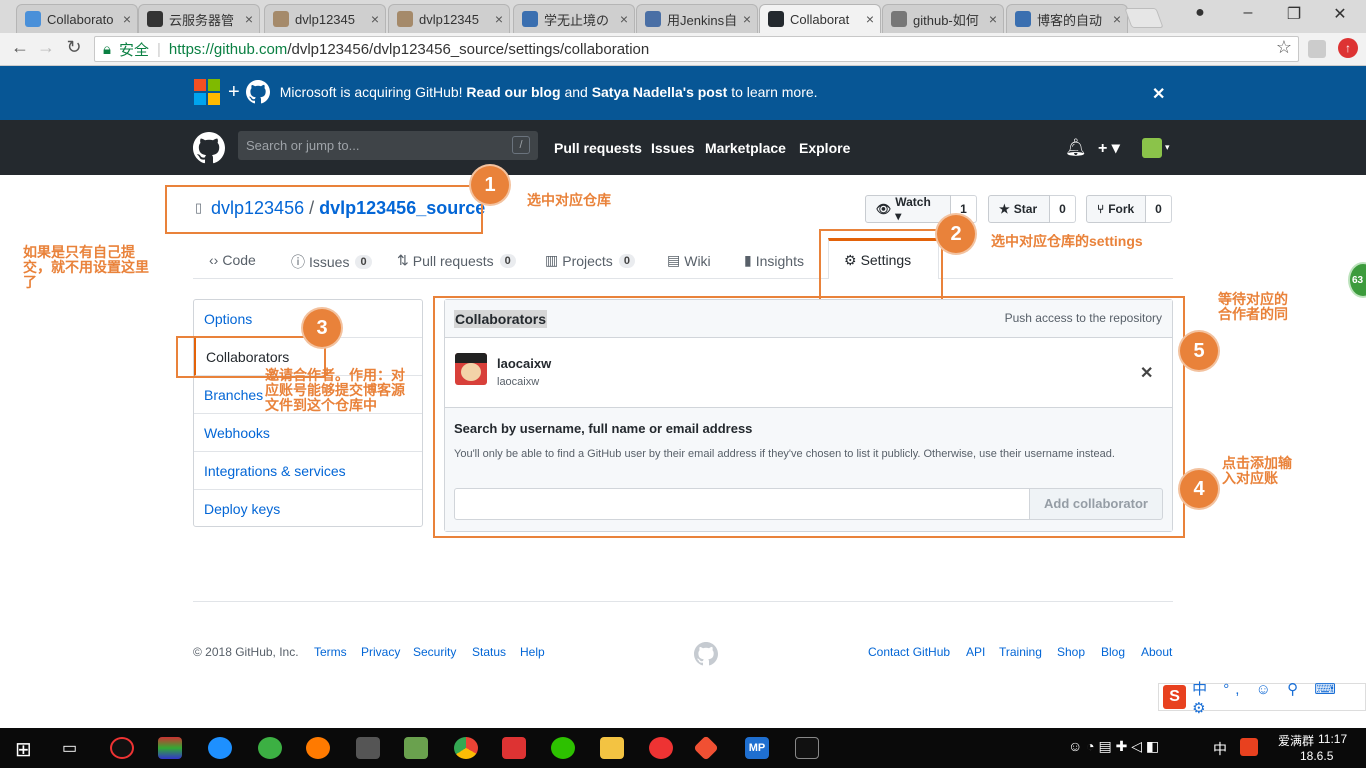  I want to click on github-search-input: Search or jump to... /, so click(388, 145).